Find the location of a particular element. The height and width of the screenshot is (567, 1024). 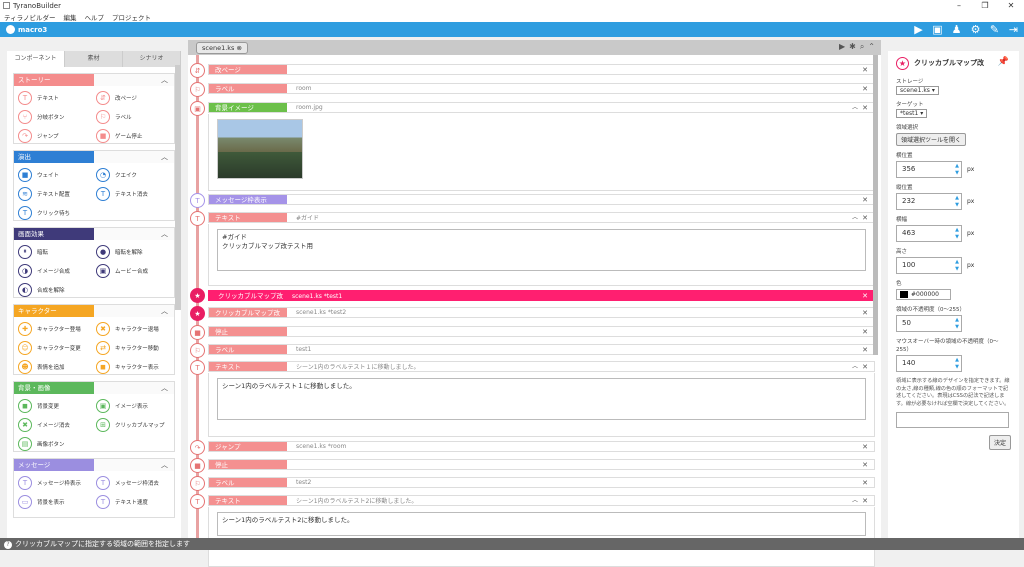

row-bar: テキスト シーン1内のラベルテスト2に移動しました。 ︿ ✕ is located at coordinates (541, 500).